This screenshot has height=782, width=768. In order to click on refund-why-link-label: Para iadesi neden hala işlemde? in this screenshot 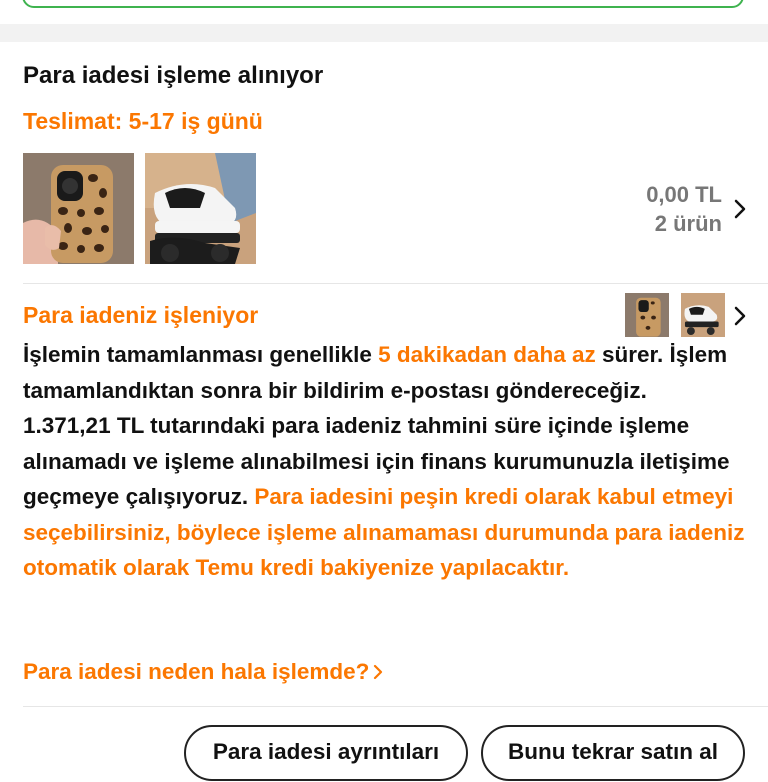, I will do `click(196, 671)`.